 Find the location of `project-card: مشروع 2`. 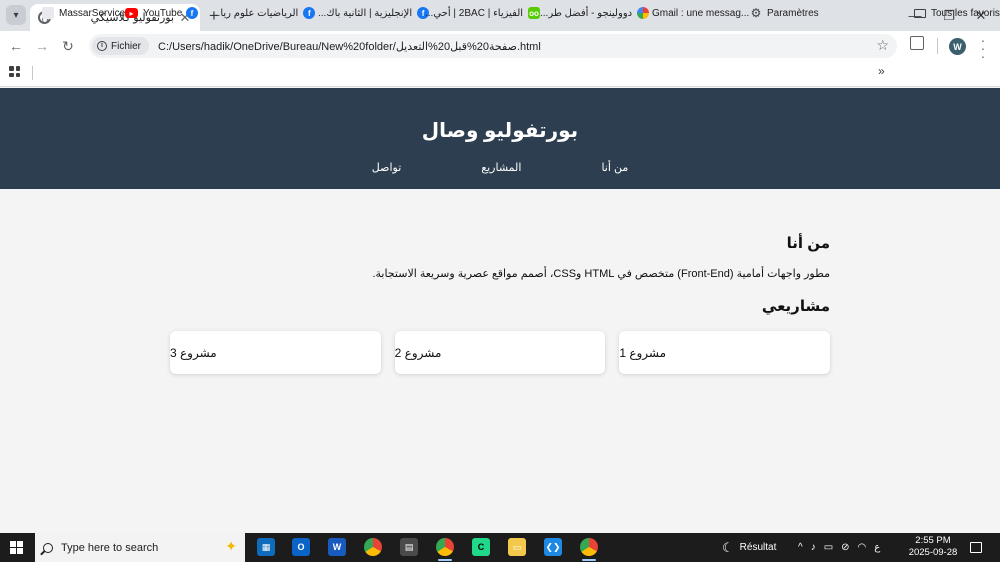

project-card: مشروع 2 is located at coordinates (500, 352).